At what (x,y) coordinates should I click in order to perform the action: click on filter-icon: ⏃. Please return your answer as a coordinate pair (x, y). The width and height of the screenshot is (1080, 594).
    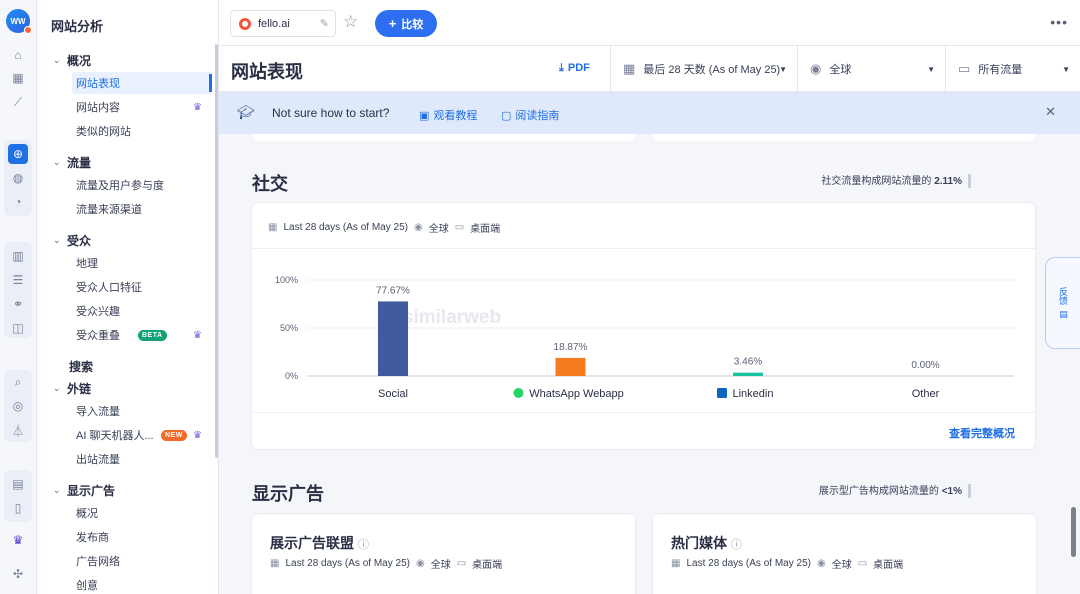
    Looking at the image, I should click on (18, 430).